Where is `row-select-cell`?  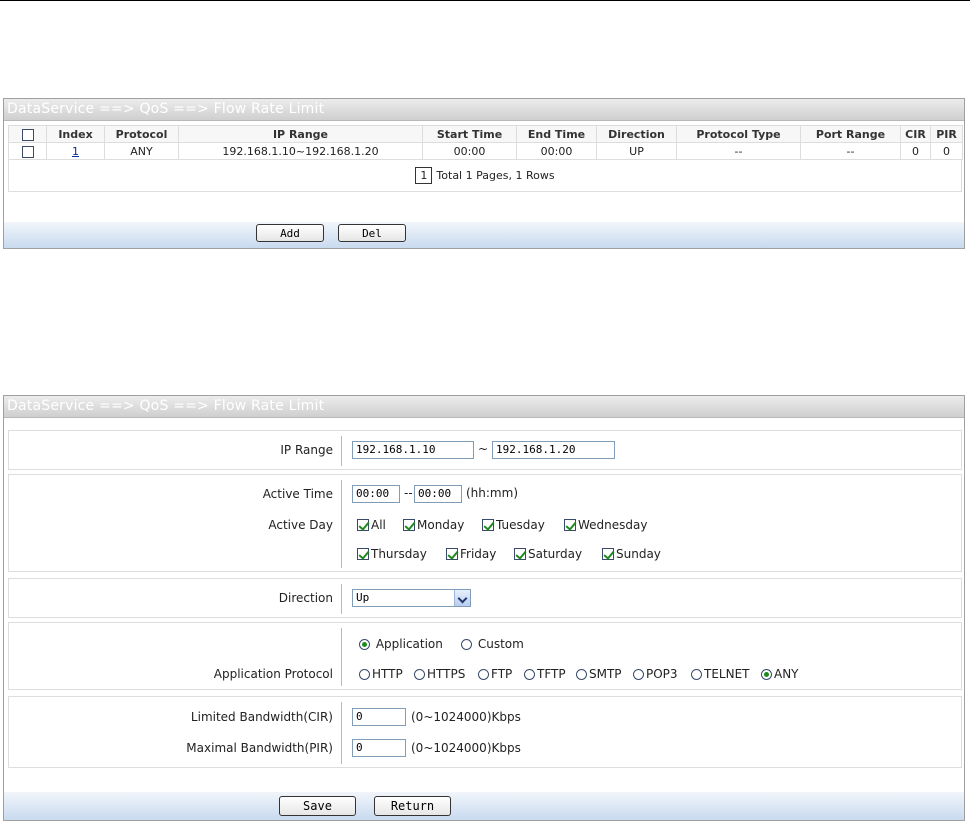 row-select-cell is located at coordinates (27, 151).